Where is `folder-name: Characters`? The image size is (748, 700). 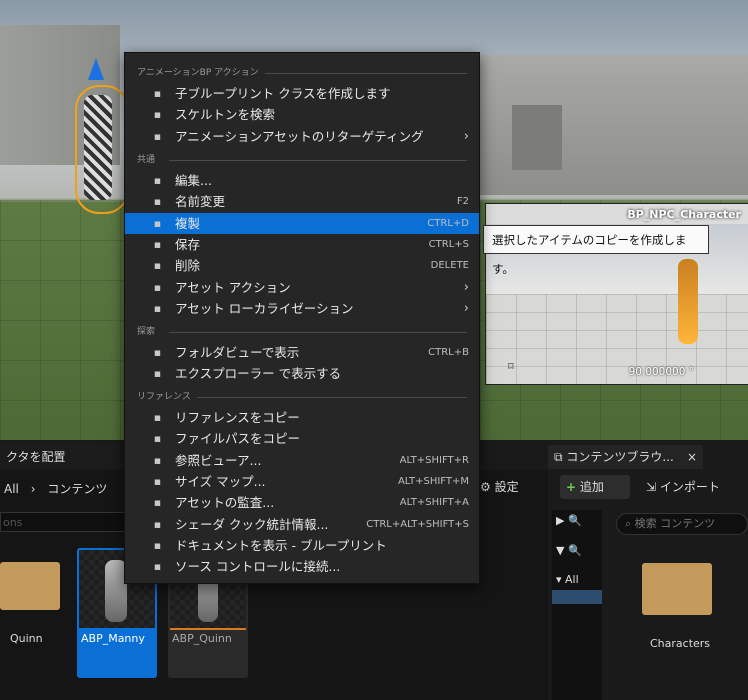
folder-name: Characters is located at coordinates (680, 643).